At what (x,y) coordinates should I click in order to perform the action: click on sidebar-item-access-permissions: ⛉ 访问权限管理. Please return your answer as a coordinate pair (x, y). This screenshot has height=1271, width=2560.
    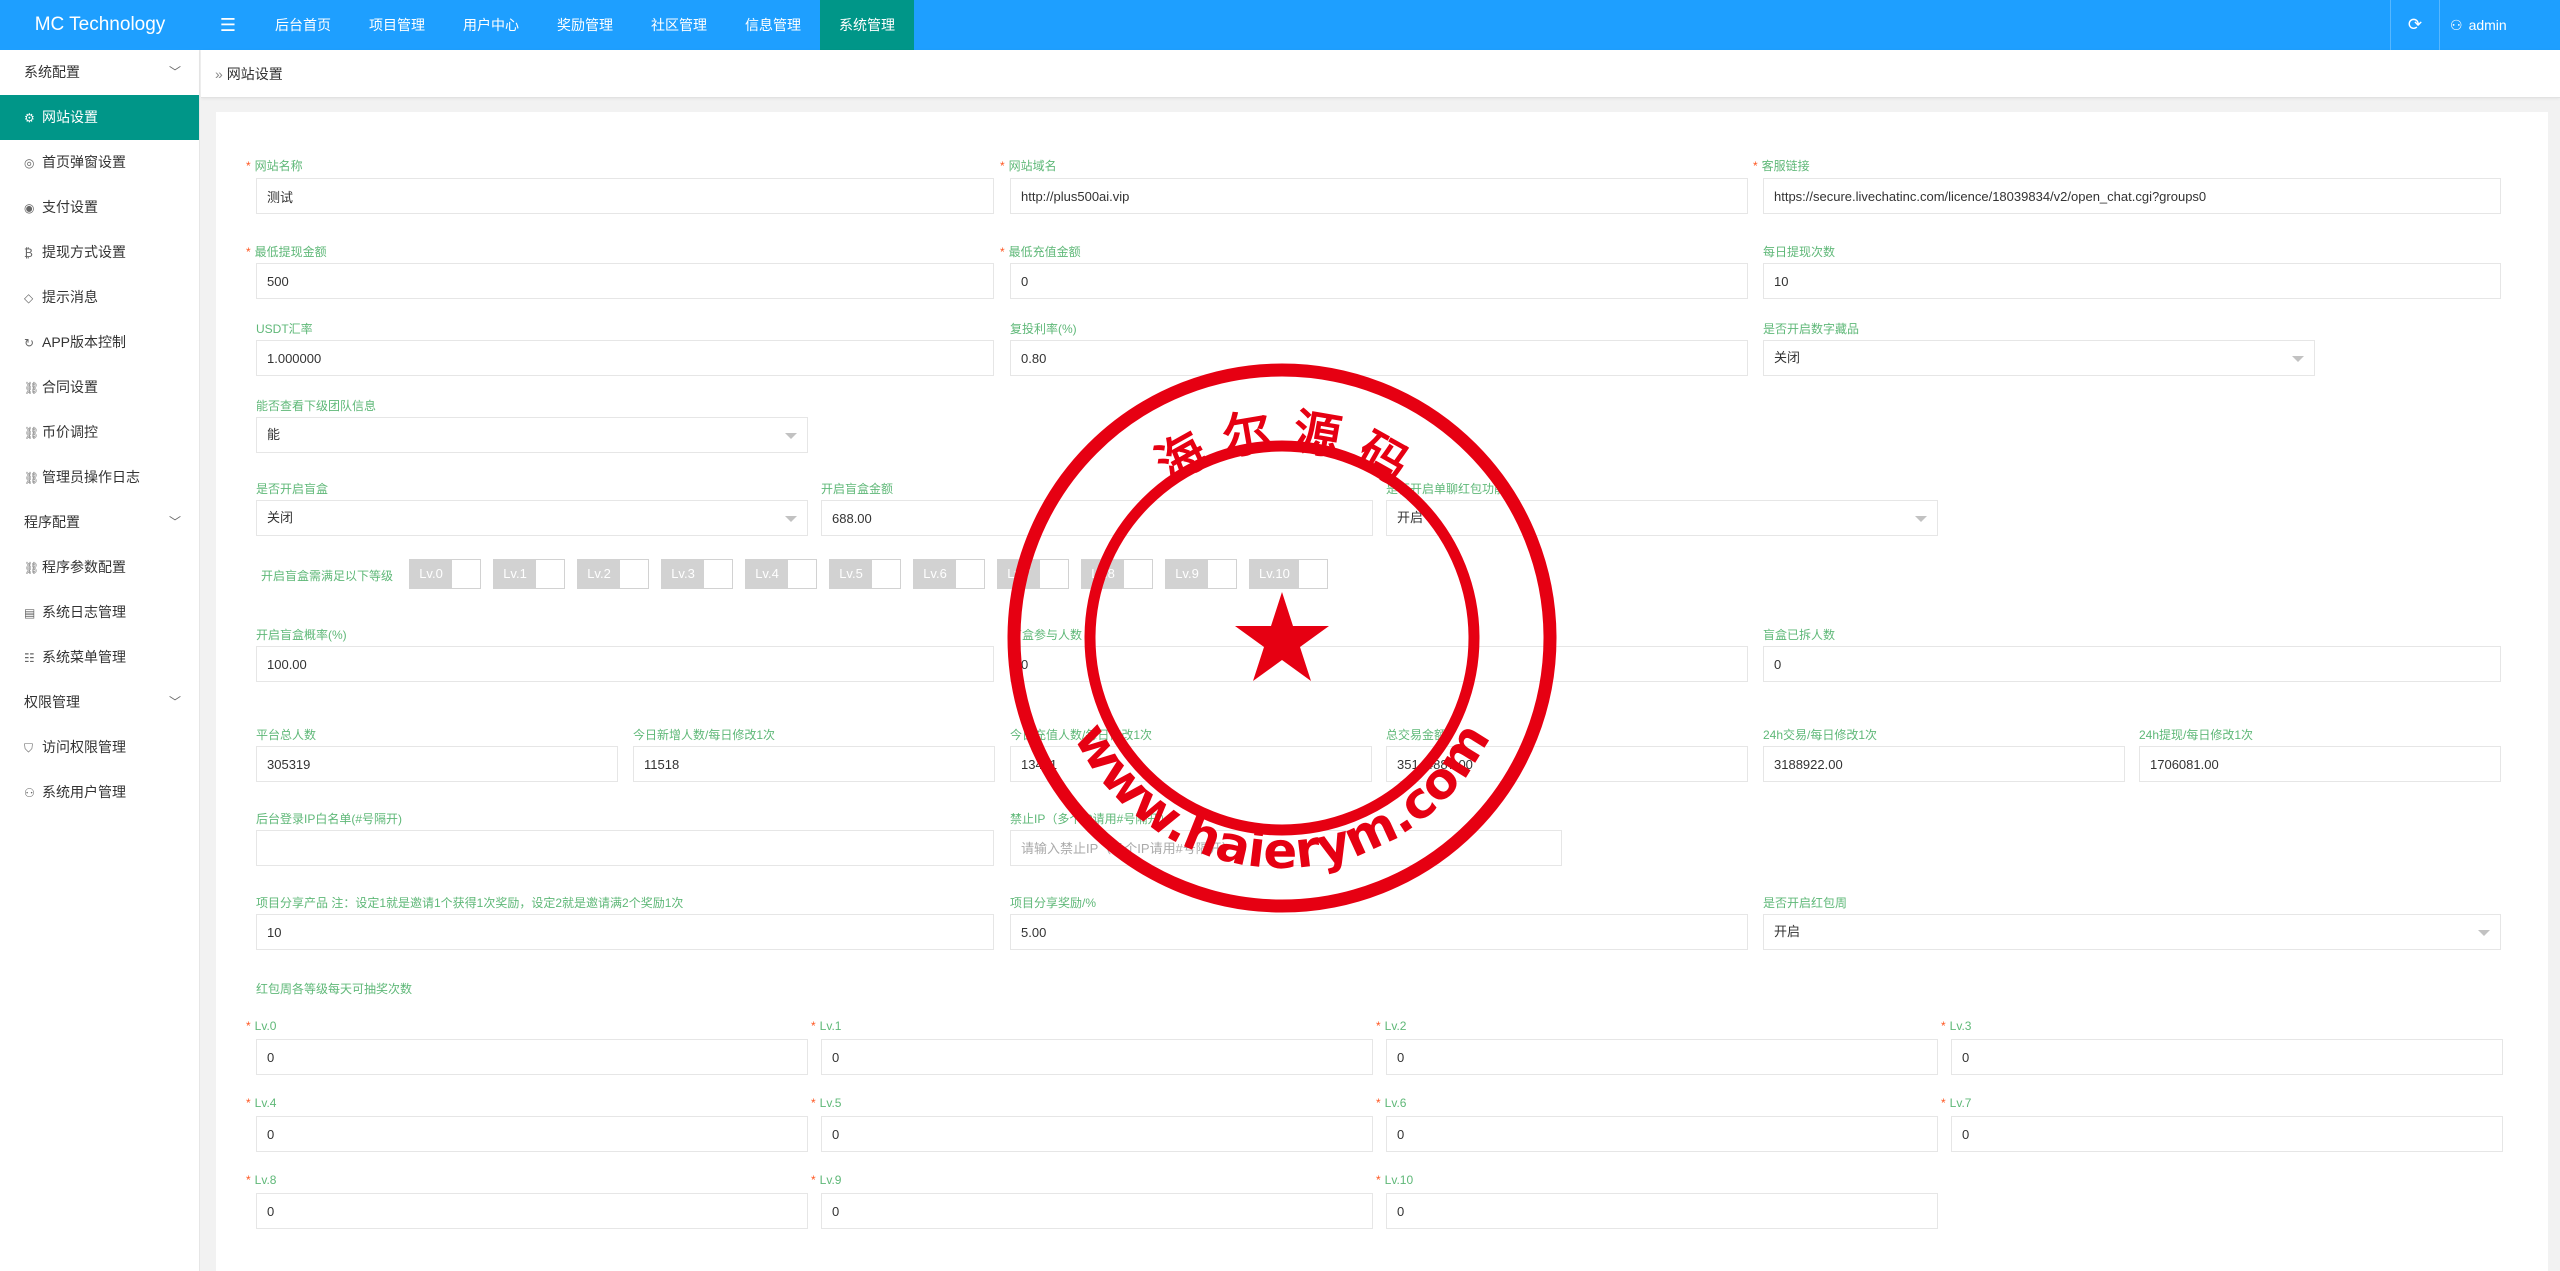
    Looking at the image, I should click on (99, 747).